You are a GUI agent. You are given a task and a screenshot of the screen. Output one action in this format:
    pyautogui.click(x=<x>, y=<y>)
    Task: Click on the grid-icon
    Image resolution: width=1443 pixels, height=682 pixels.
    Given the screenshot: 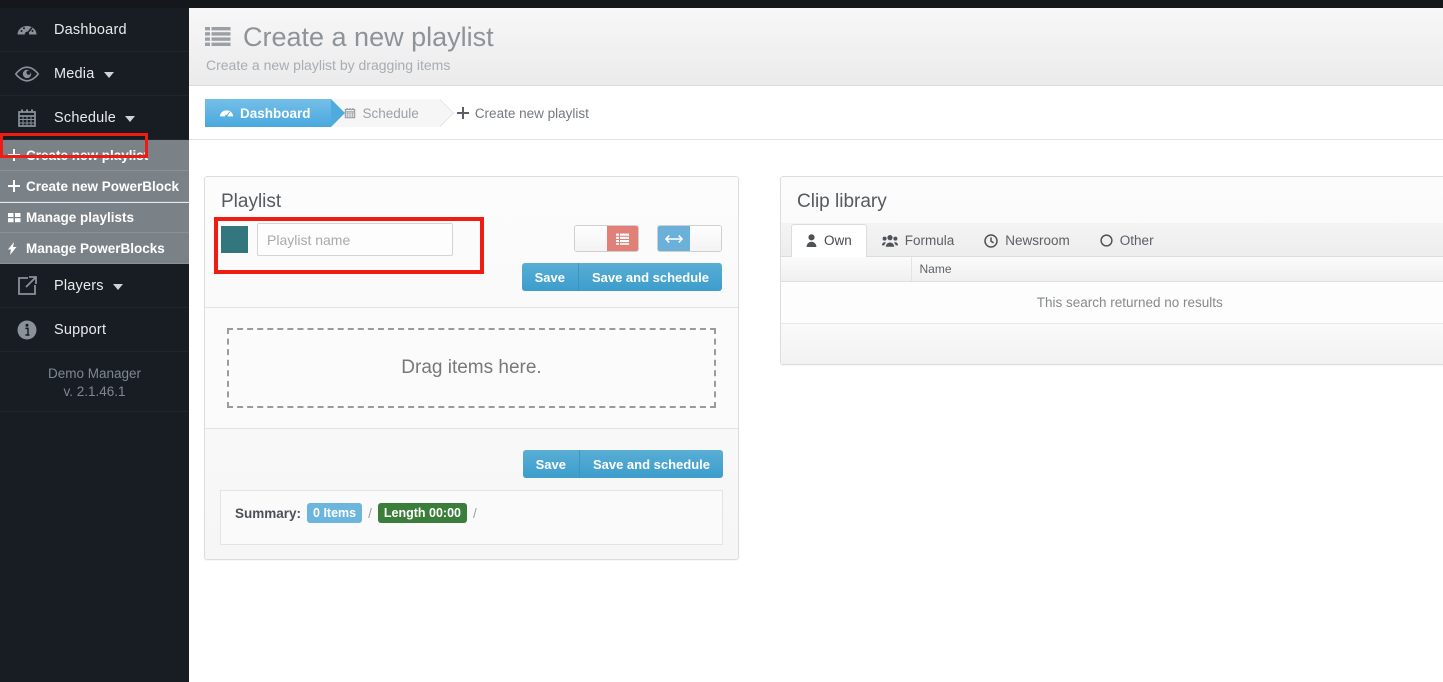 What is the action you would take?
    pyautogui.click(x=17, y=217)
    